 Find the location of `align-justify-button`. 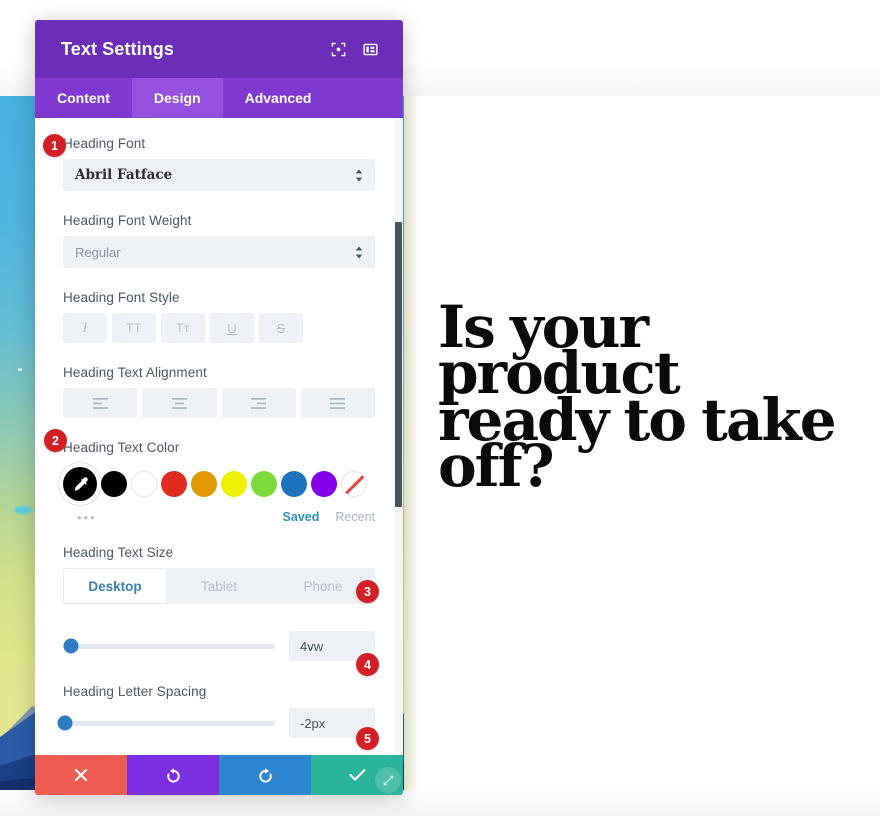

align-justify-button is located at coordinates (337, 403).